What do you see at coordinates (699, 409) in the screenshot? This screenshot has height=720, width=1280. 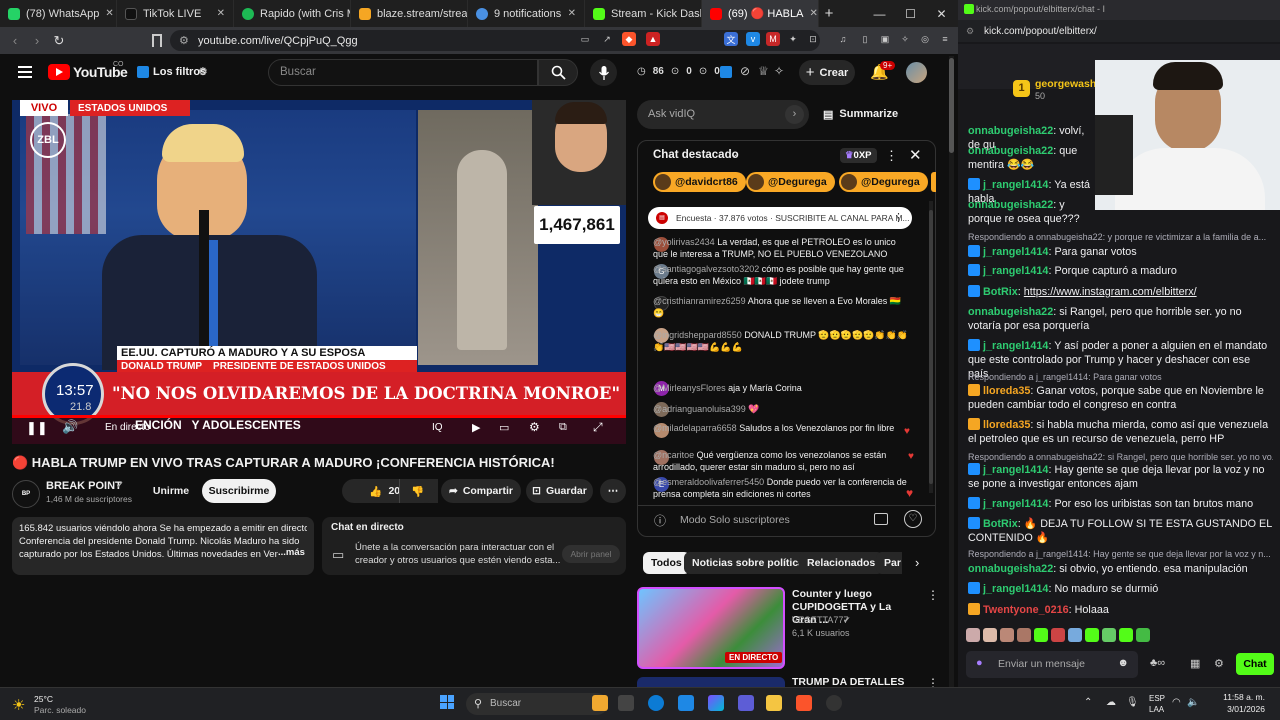 I see `chat-user: @adrianguanoluisa399` at bounding box center [699, 409].